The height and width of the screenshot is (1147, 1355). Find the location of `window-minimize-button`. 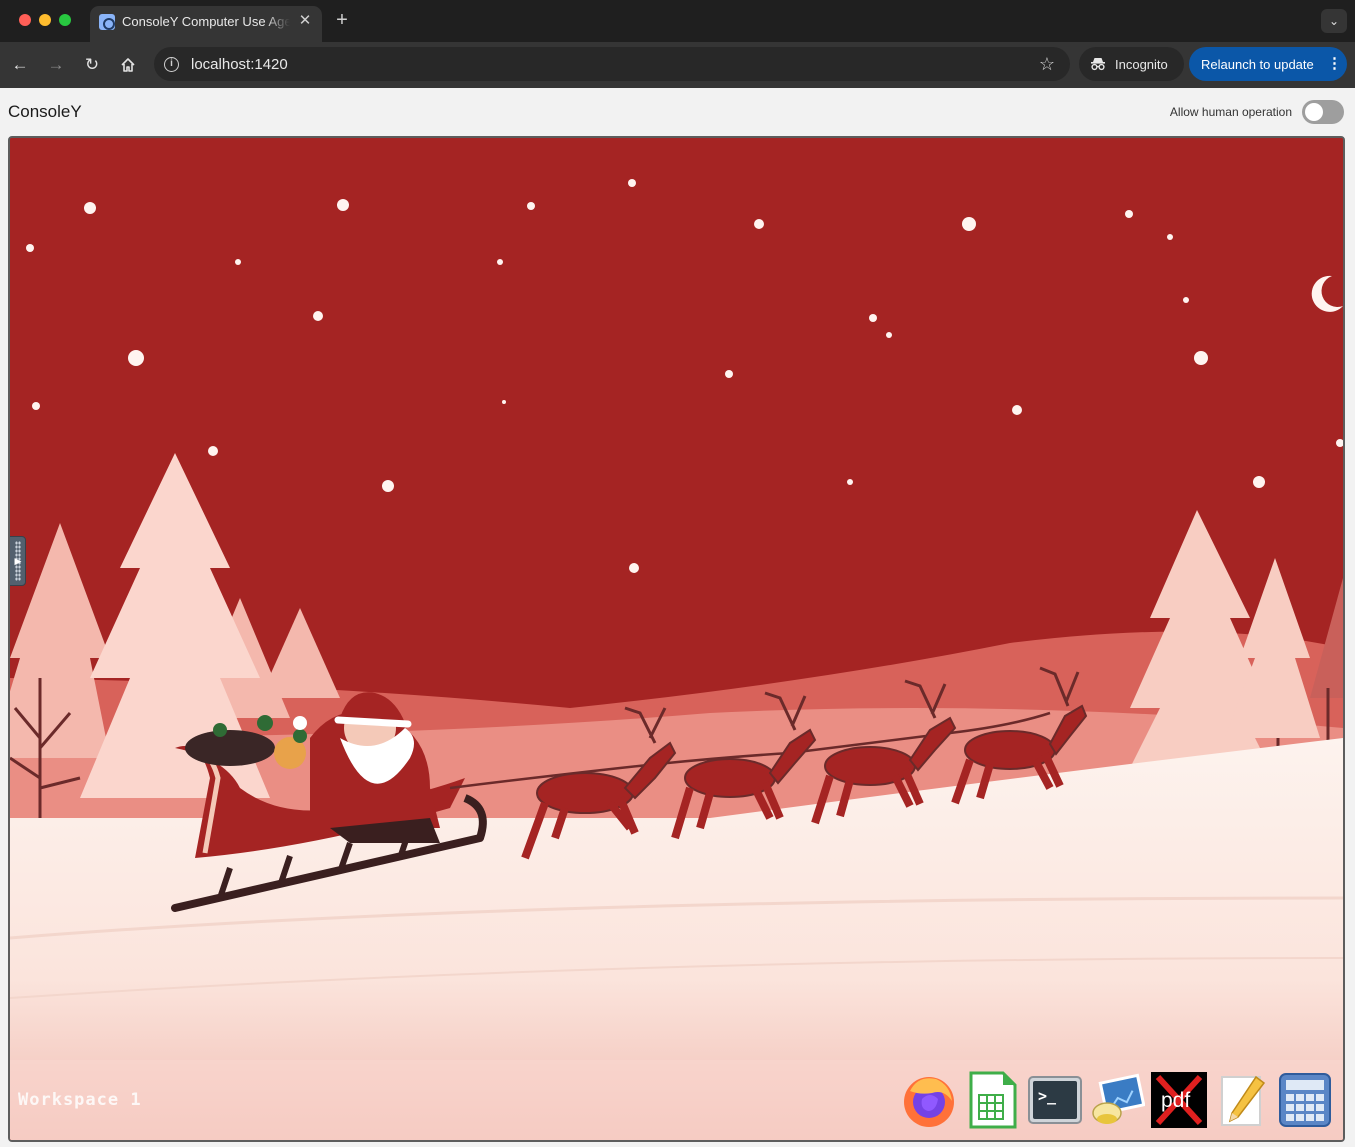

window-minimize-button is located at coordinates (45, 20).